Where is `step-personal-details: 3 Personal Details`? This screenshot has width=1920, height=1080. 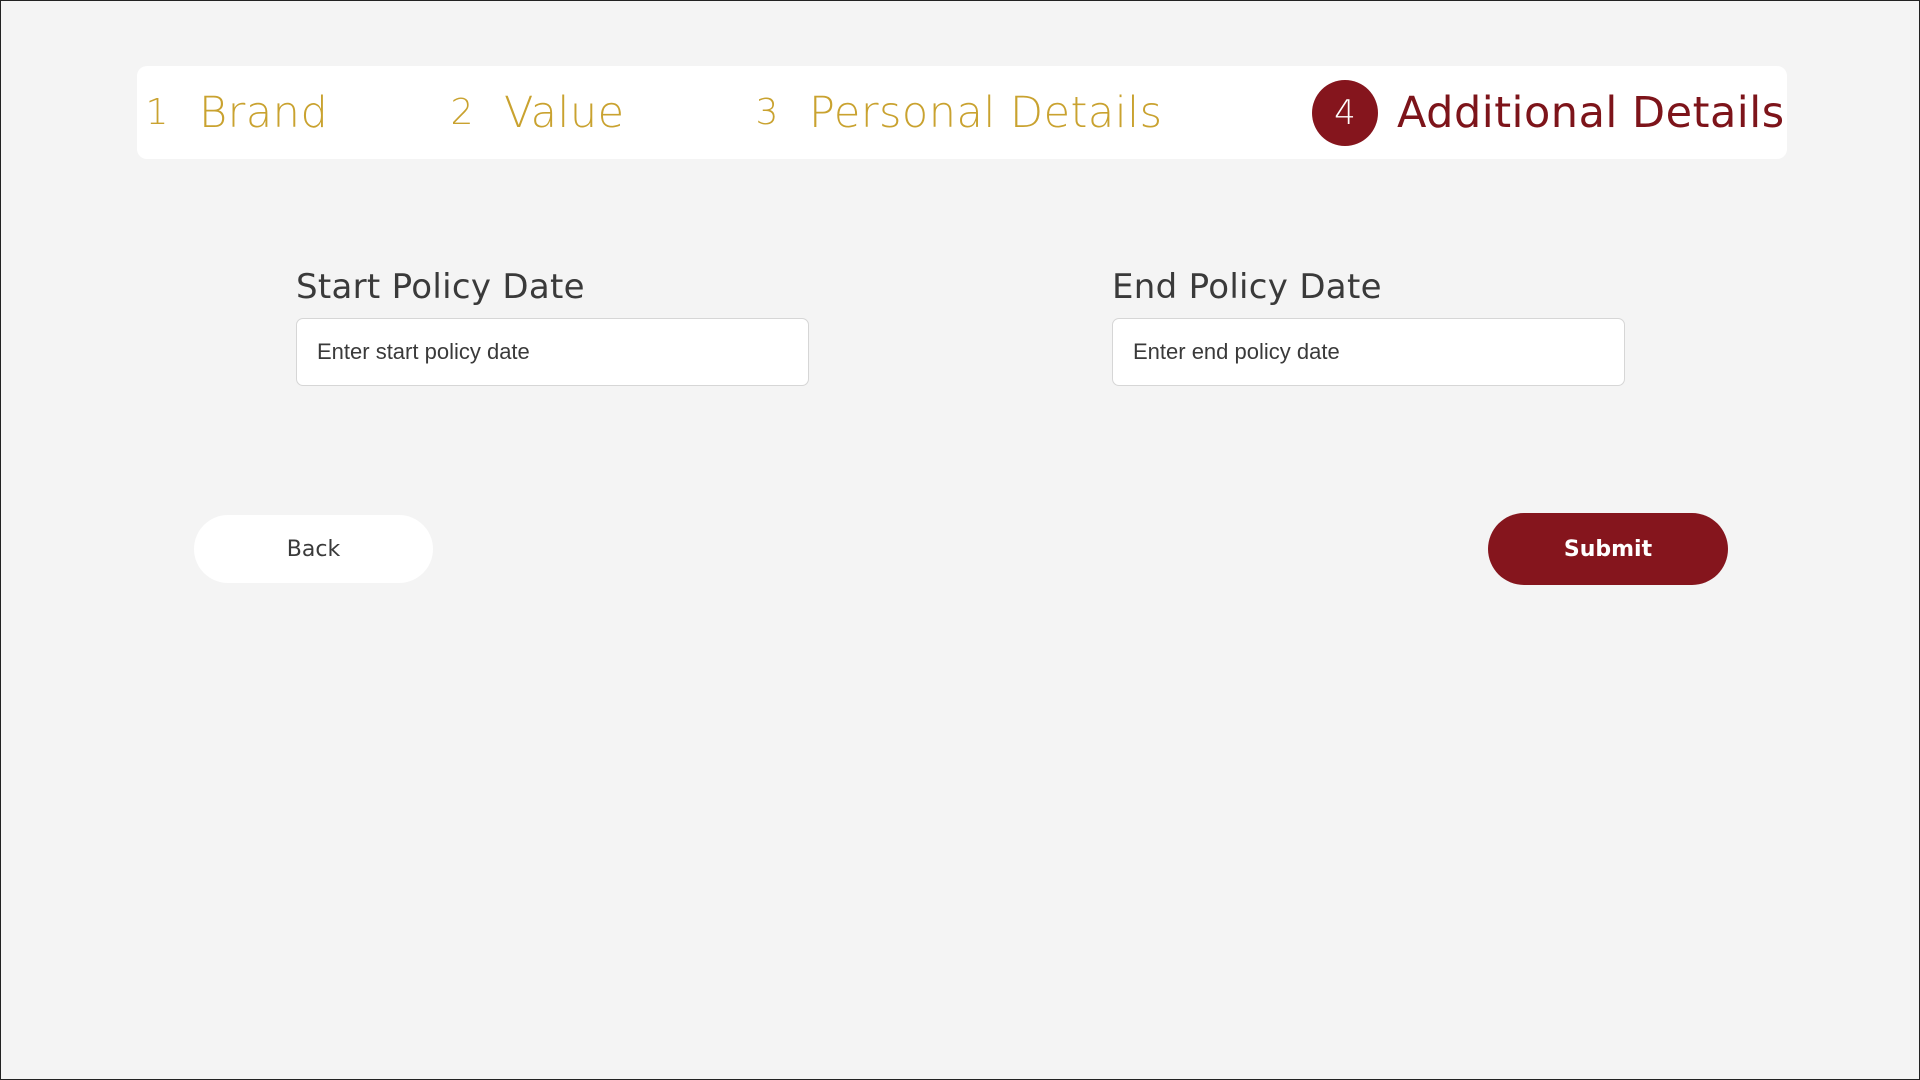 step-personal-details: 3 Personal Details is located at coordinates (955, 112).